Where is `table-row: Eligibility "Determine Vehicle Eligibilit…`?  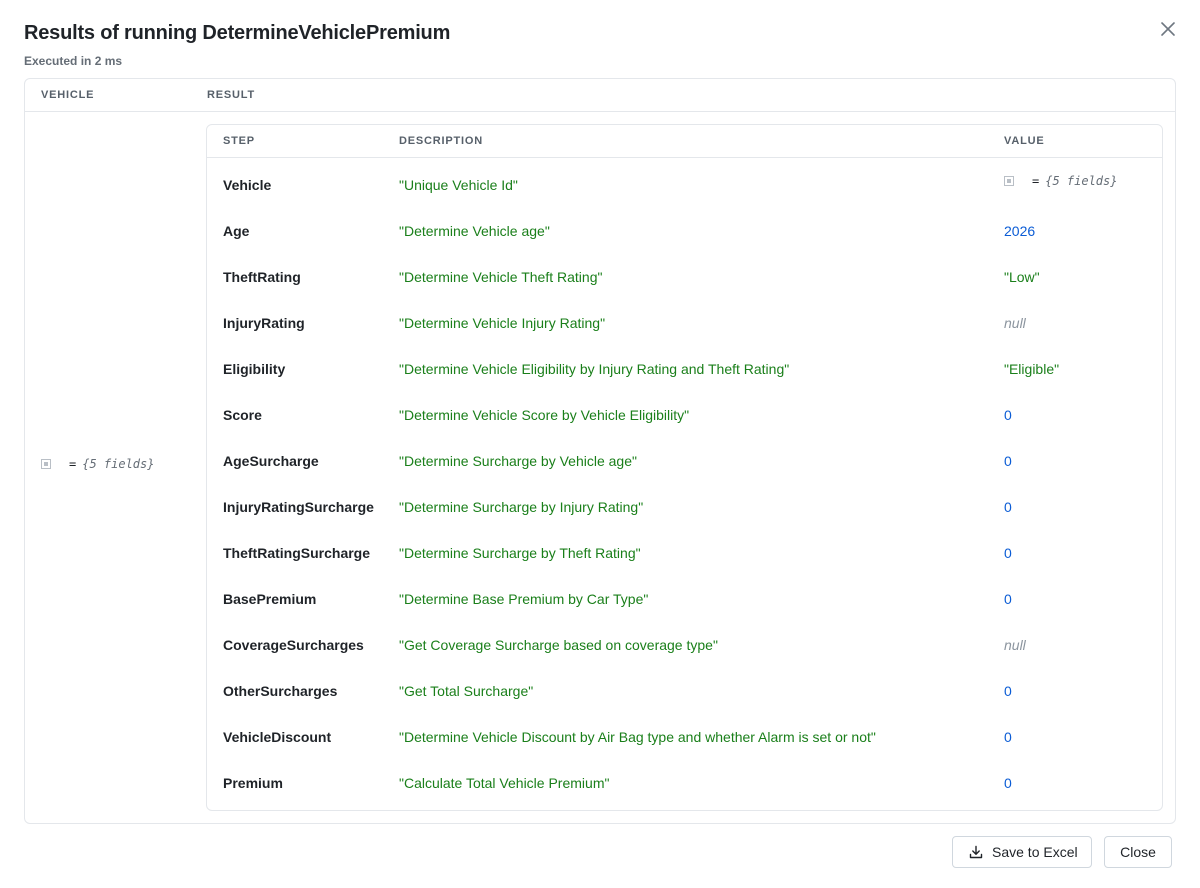
table-row: Eligibility "Determine Vehicle Eligibilit… is located at coordinates (684, 369).